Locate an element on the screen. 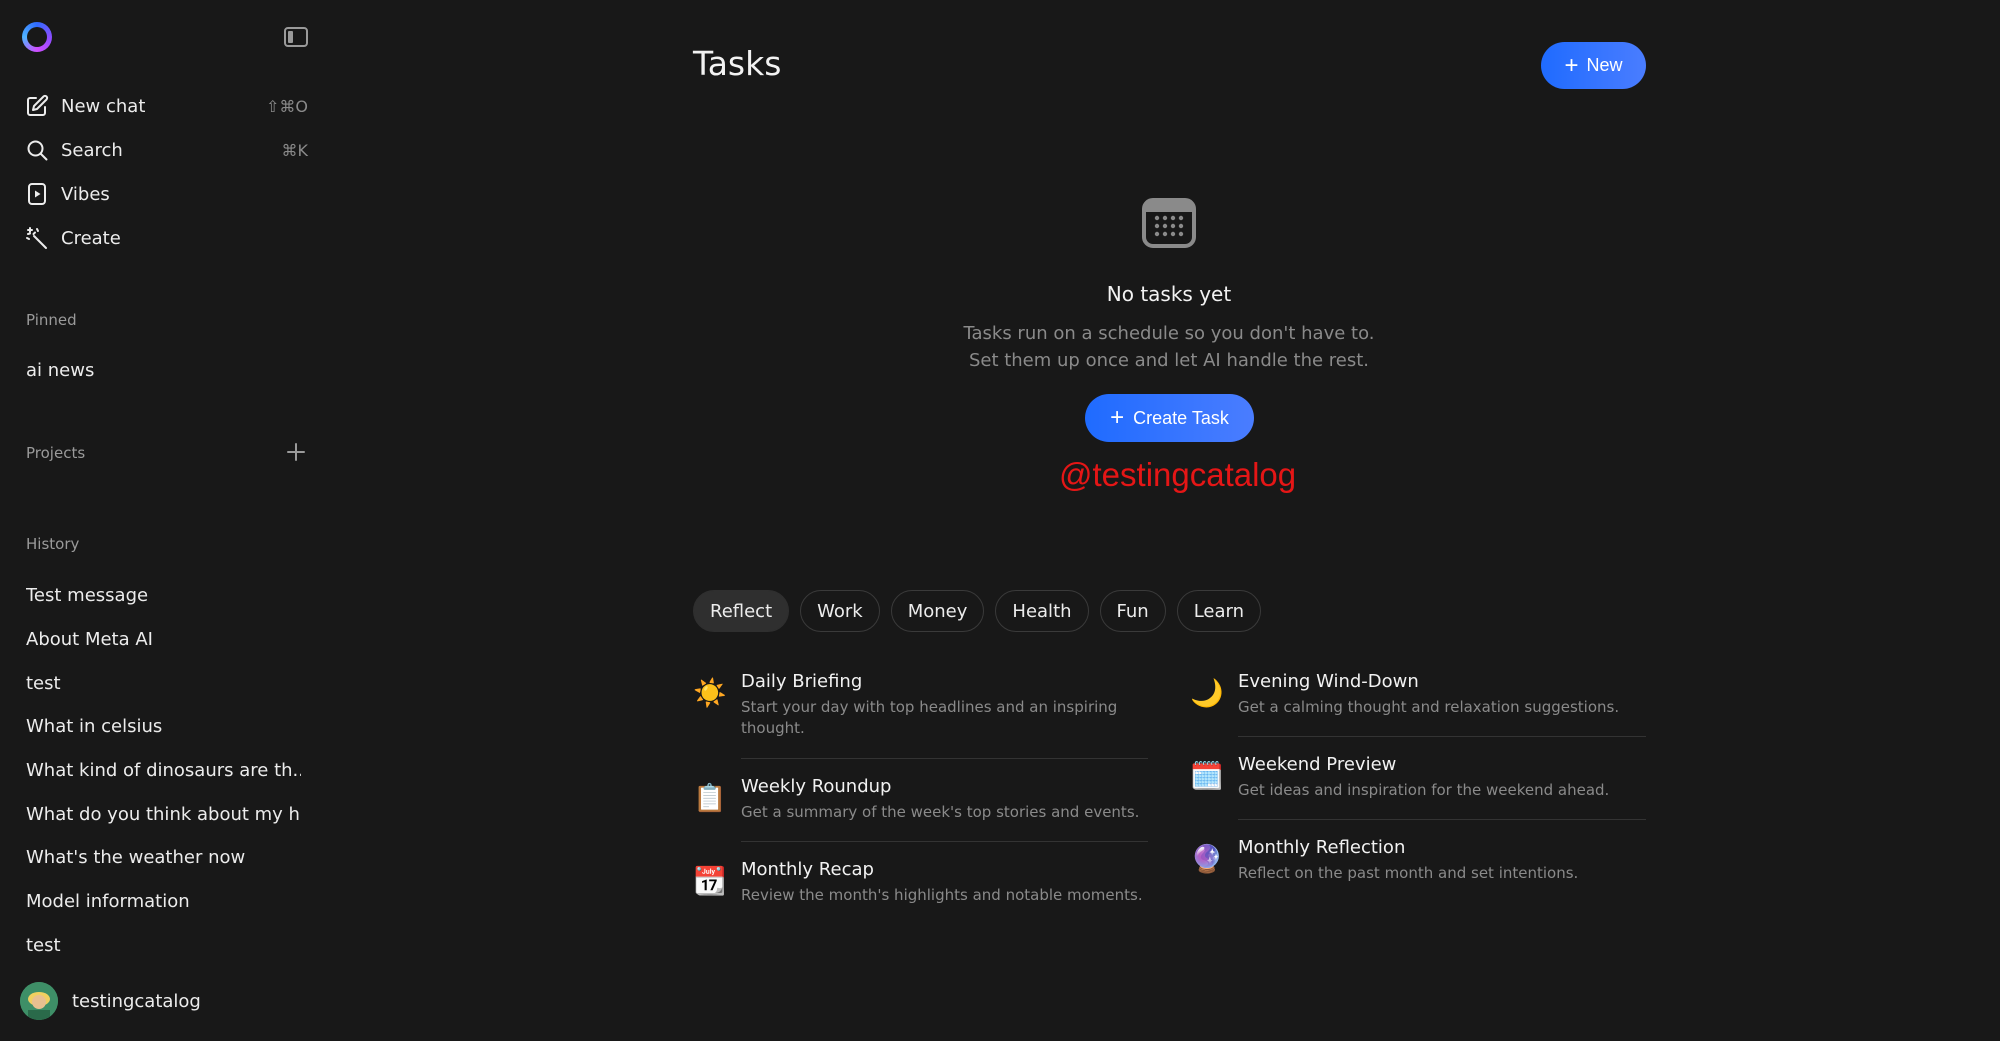 This screenshot has height=1041, width=2000. calendar-icon is located at coordinates (1169, 223).